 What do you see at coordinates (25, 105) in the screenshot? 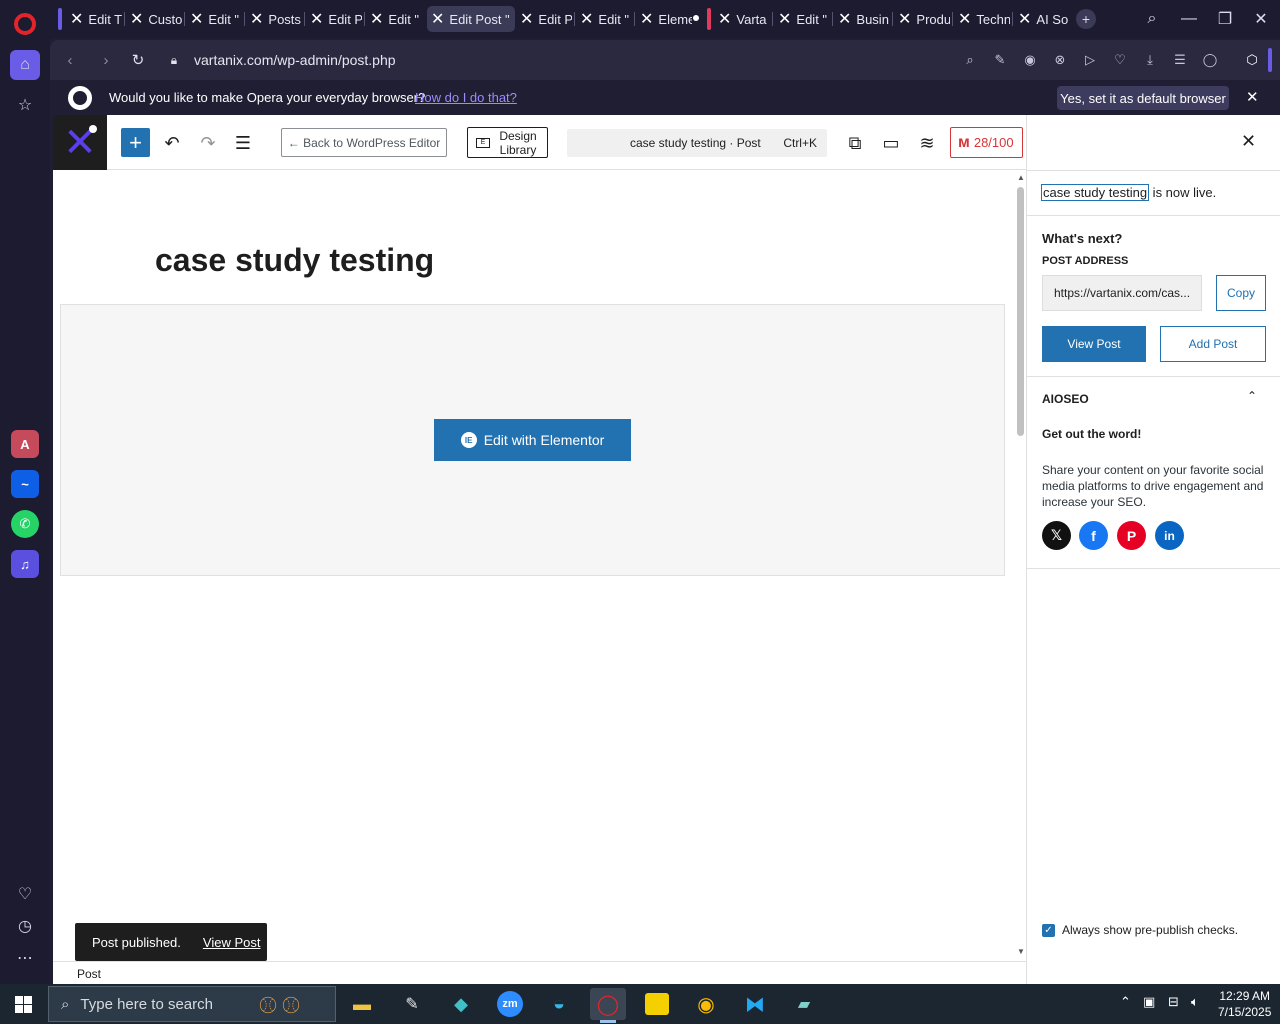
I see `star-icon: ☆` at bounding box center [25, 105].